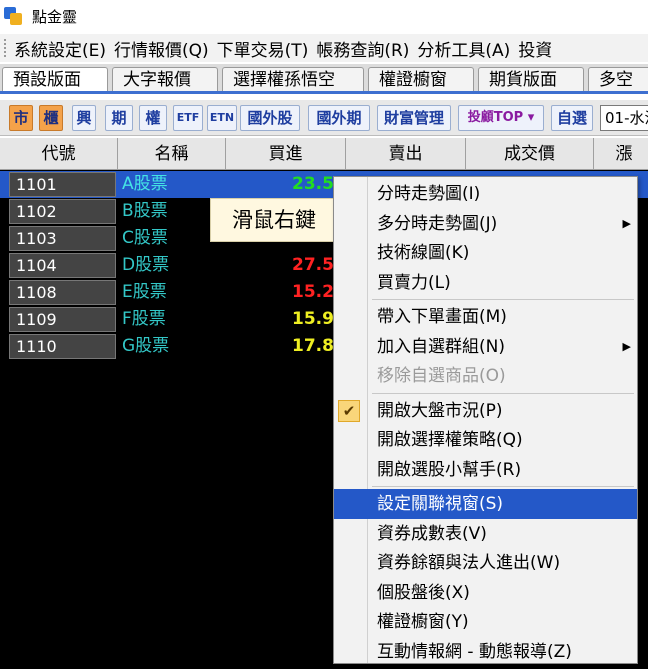  What do you see at coordinates (618, 79) in the screenshot?
I see `tab-long-short: 多空` at bounding box center [618, 79].